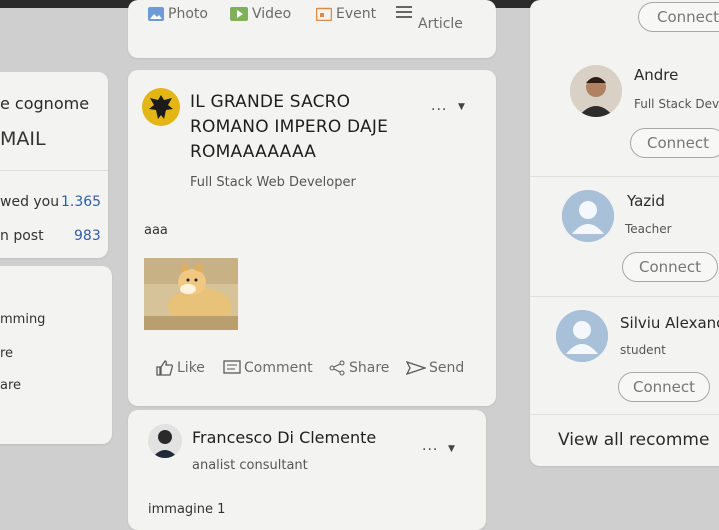 The height and width of the screenshot is (530, 719). I want to click on groups-card: mming re are, so click(56, 355).